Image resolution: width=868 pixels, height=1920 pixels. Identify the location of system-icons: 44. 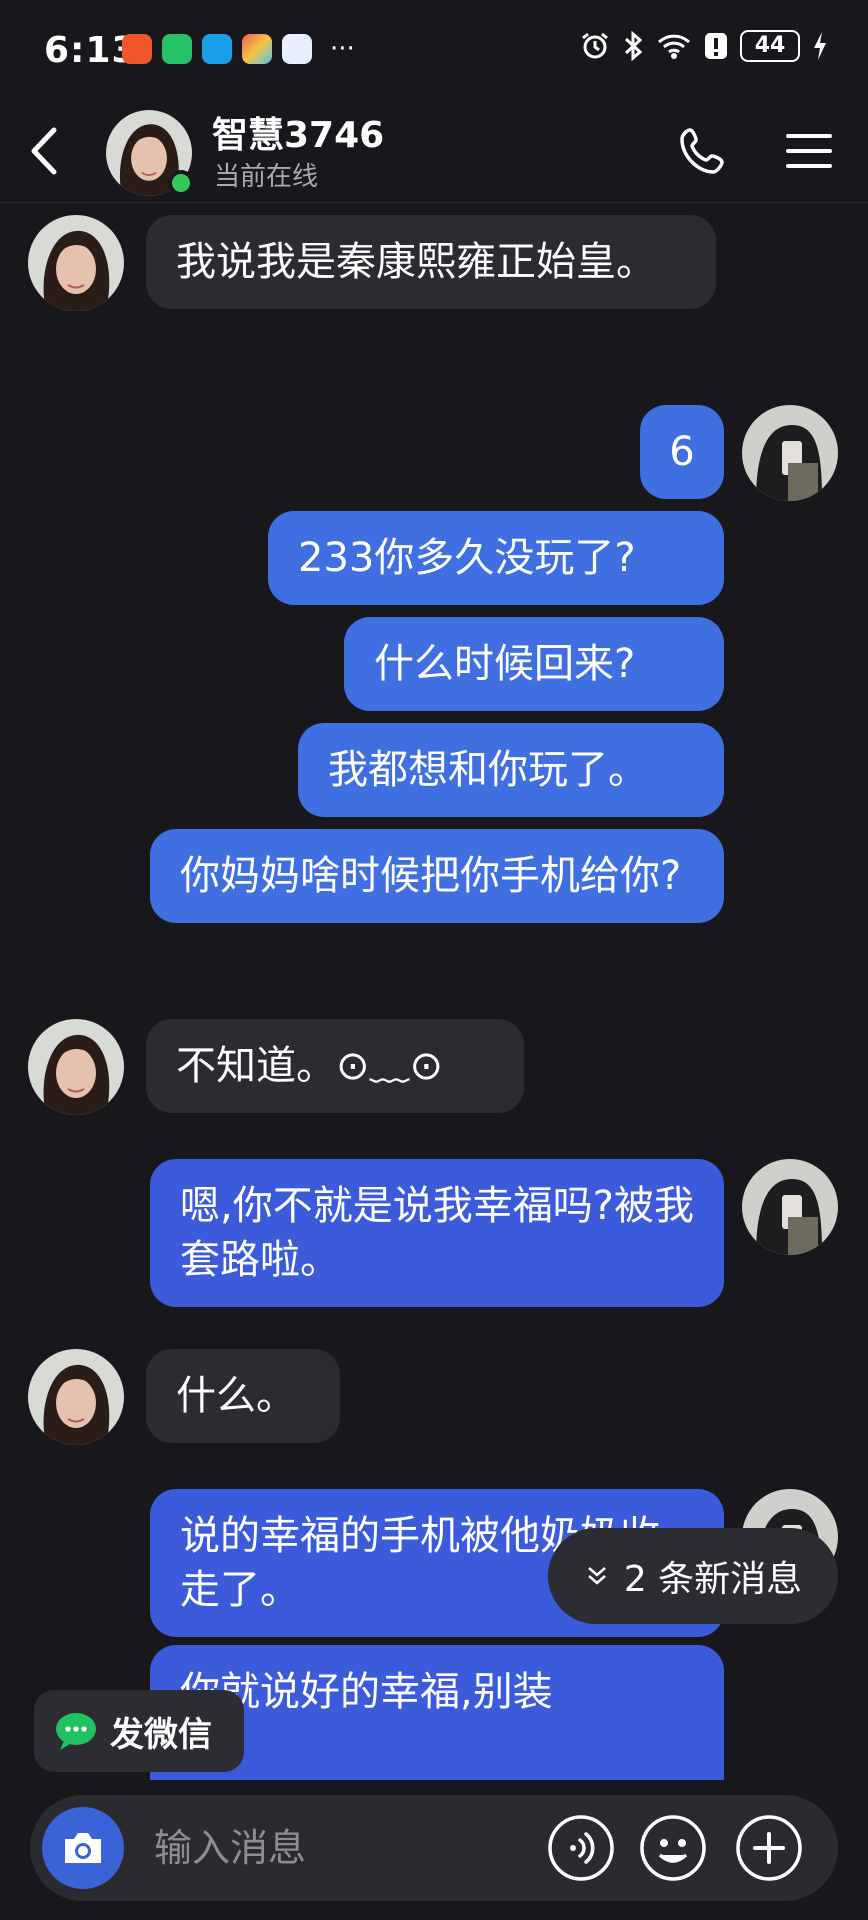
(704, 46).